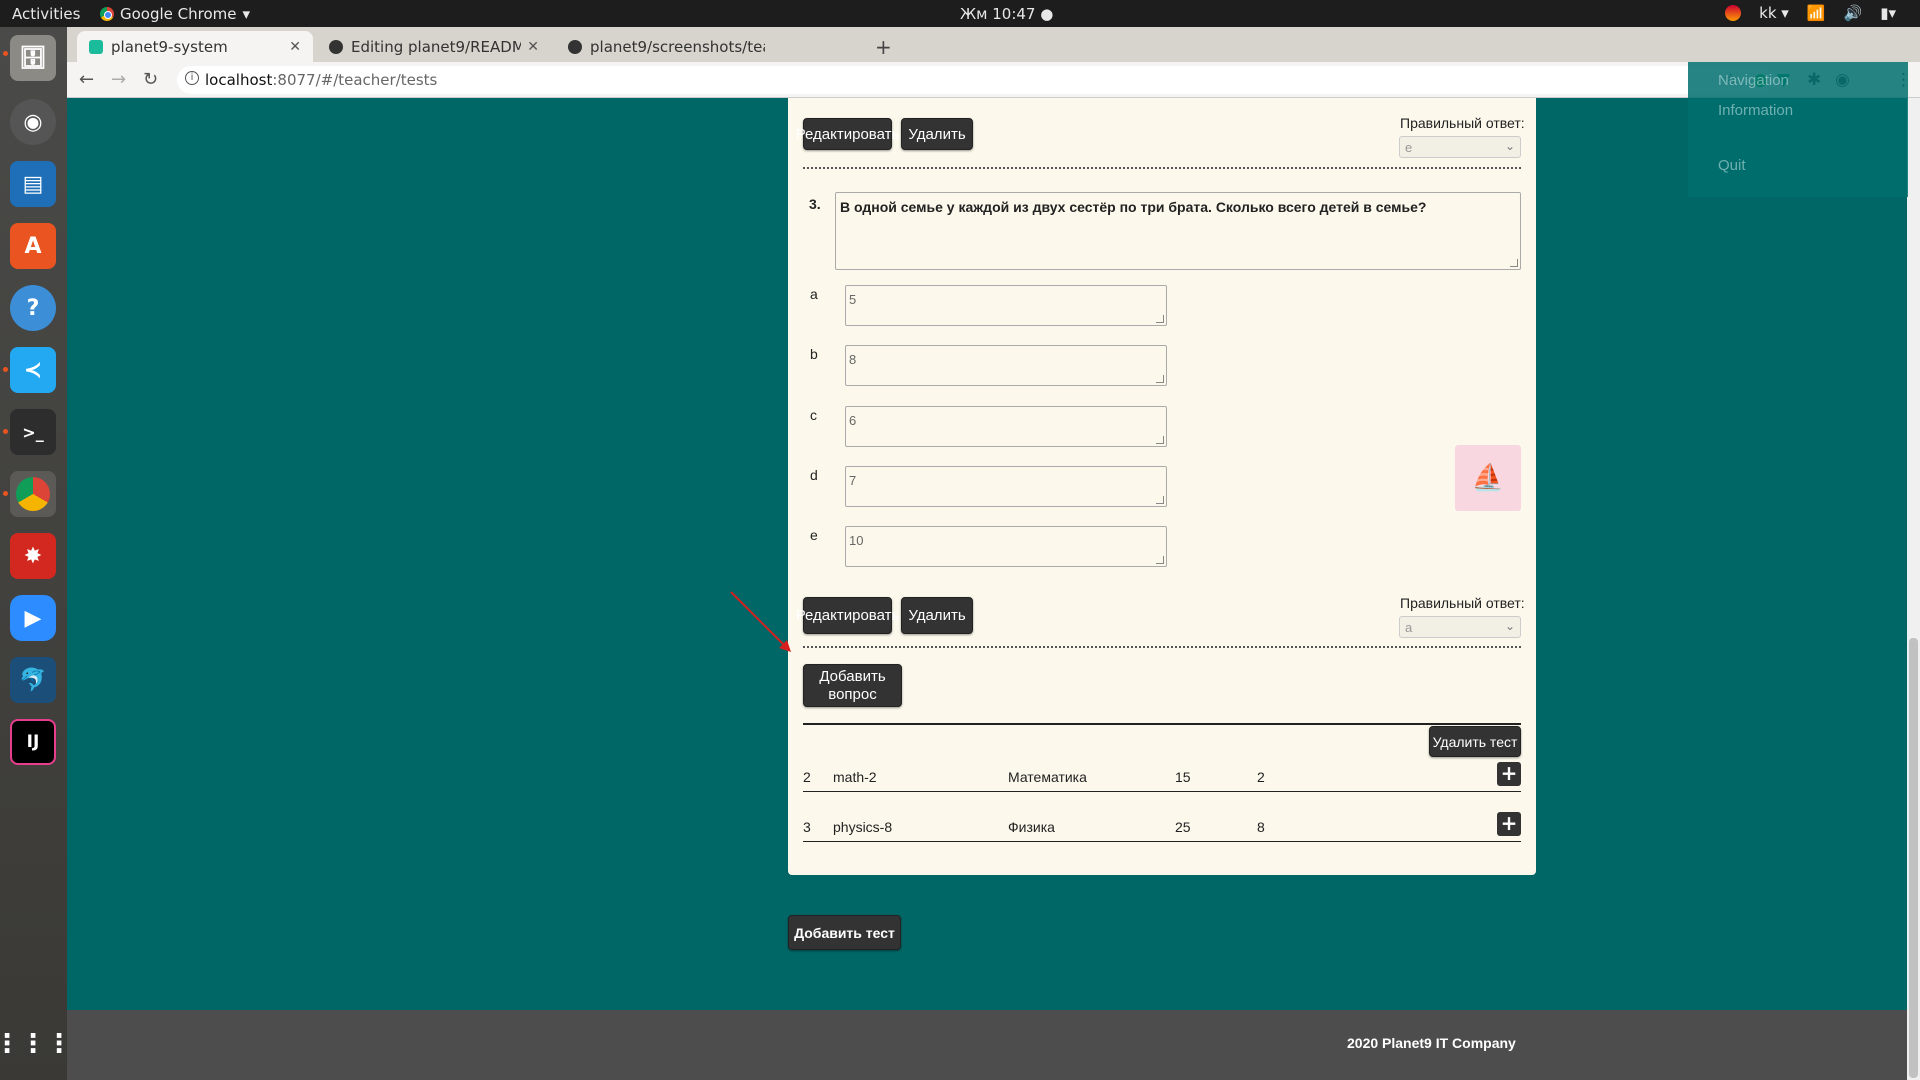 The image size is (1920, 1080). Describe the element at coordinates (1183, 827) in the screenshot. I see `test-question-count: 25` at that location.